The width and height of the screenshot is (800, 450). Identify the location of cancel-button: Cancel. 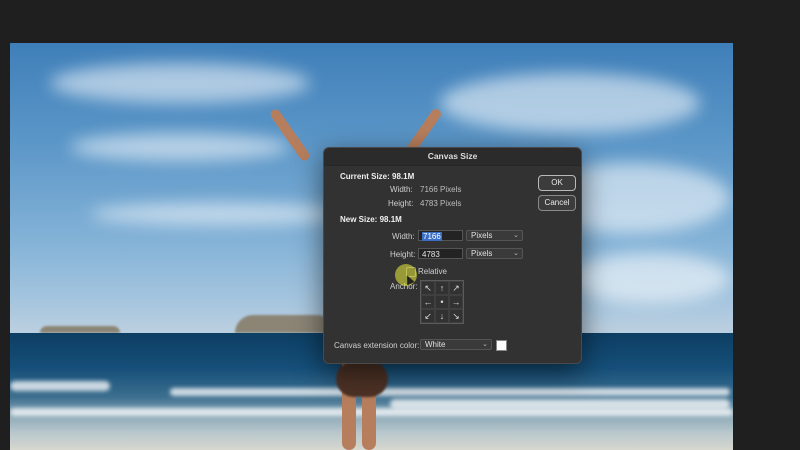
(557, 203).